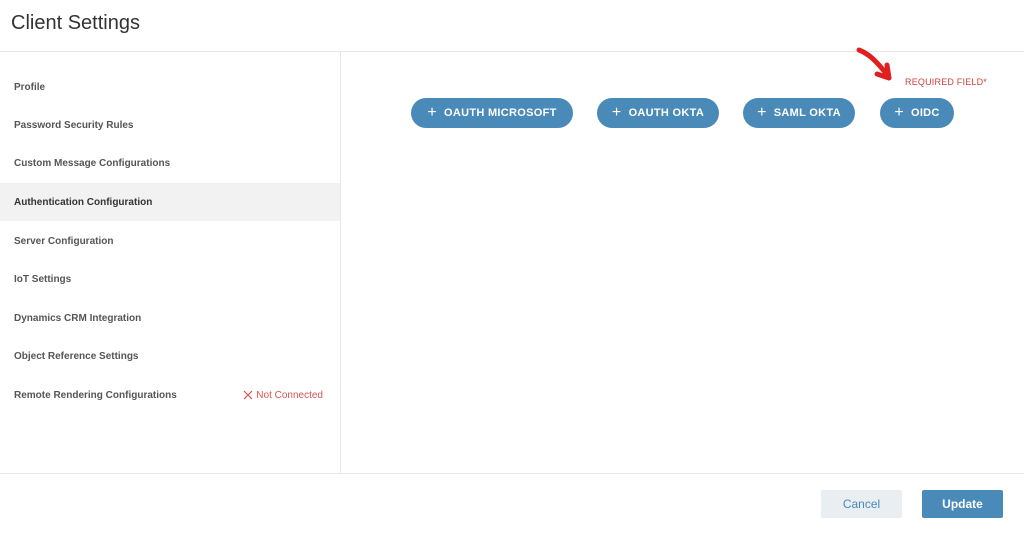 The width and height of the screenshot is (1024, 536). Describe the element at coordinates (874, 64) in the screenshot. I see `red-arrow-icon` at that location.